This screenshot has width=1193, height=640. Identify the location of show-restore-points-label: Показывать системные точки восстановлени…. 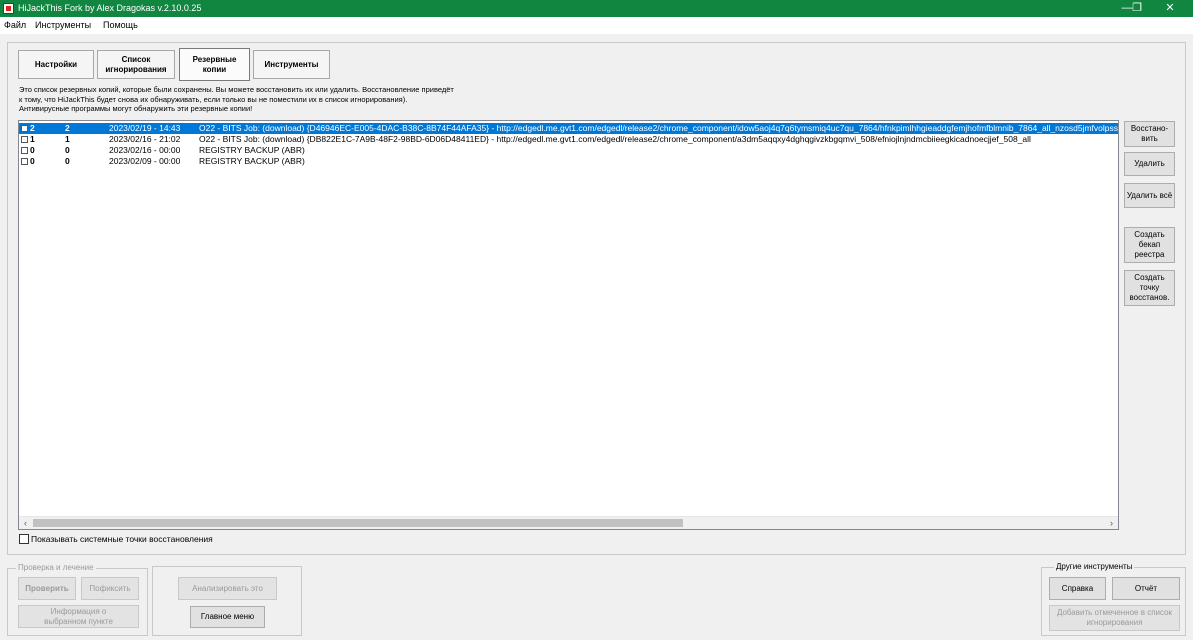
(122, 539).